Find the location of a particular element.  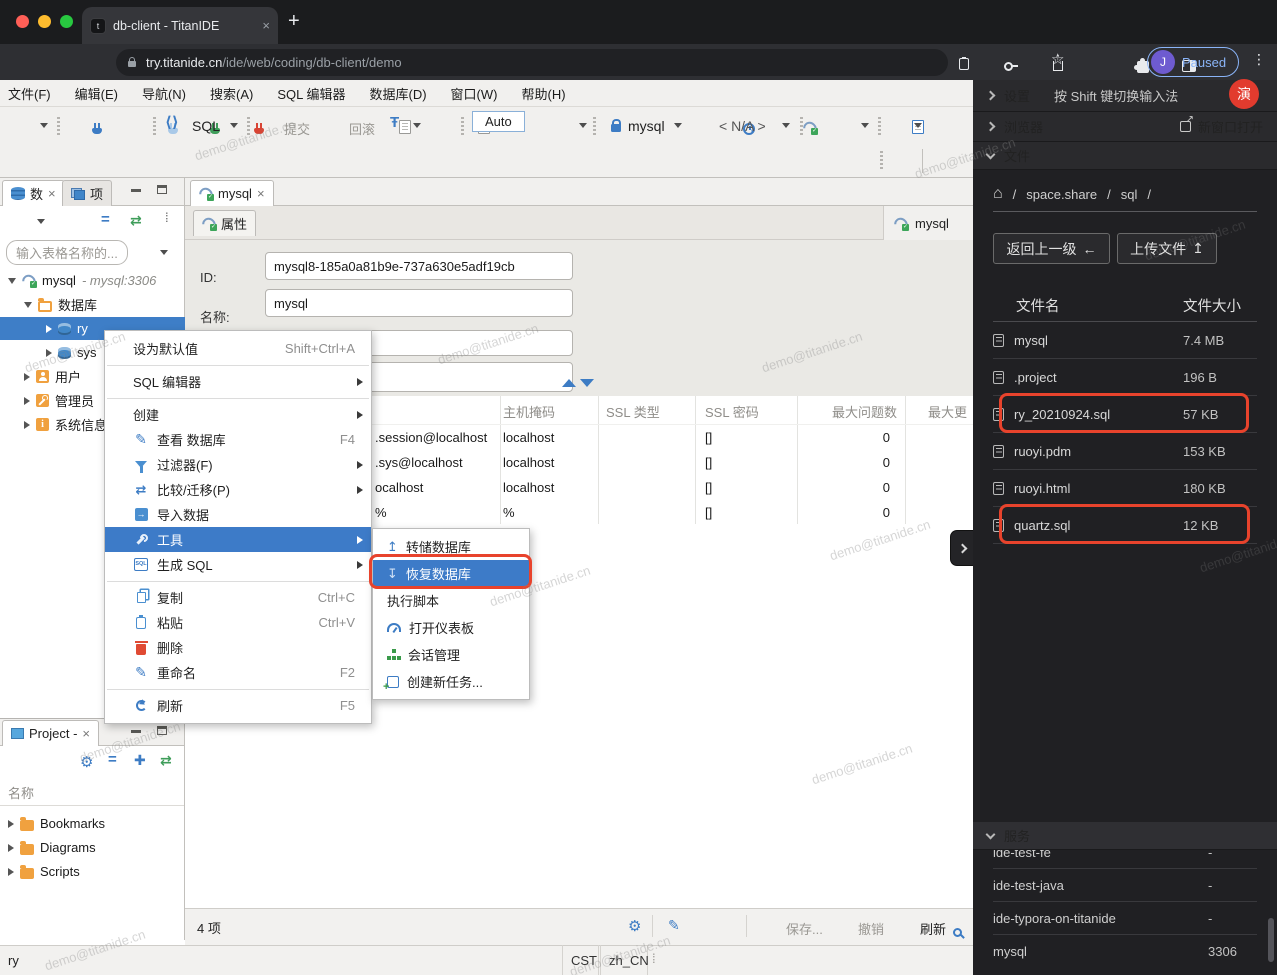

grid-settings-icon: ⚙ is located at coordinates (634, 926).